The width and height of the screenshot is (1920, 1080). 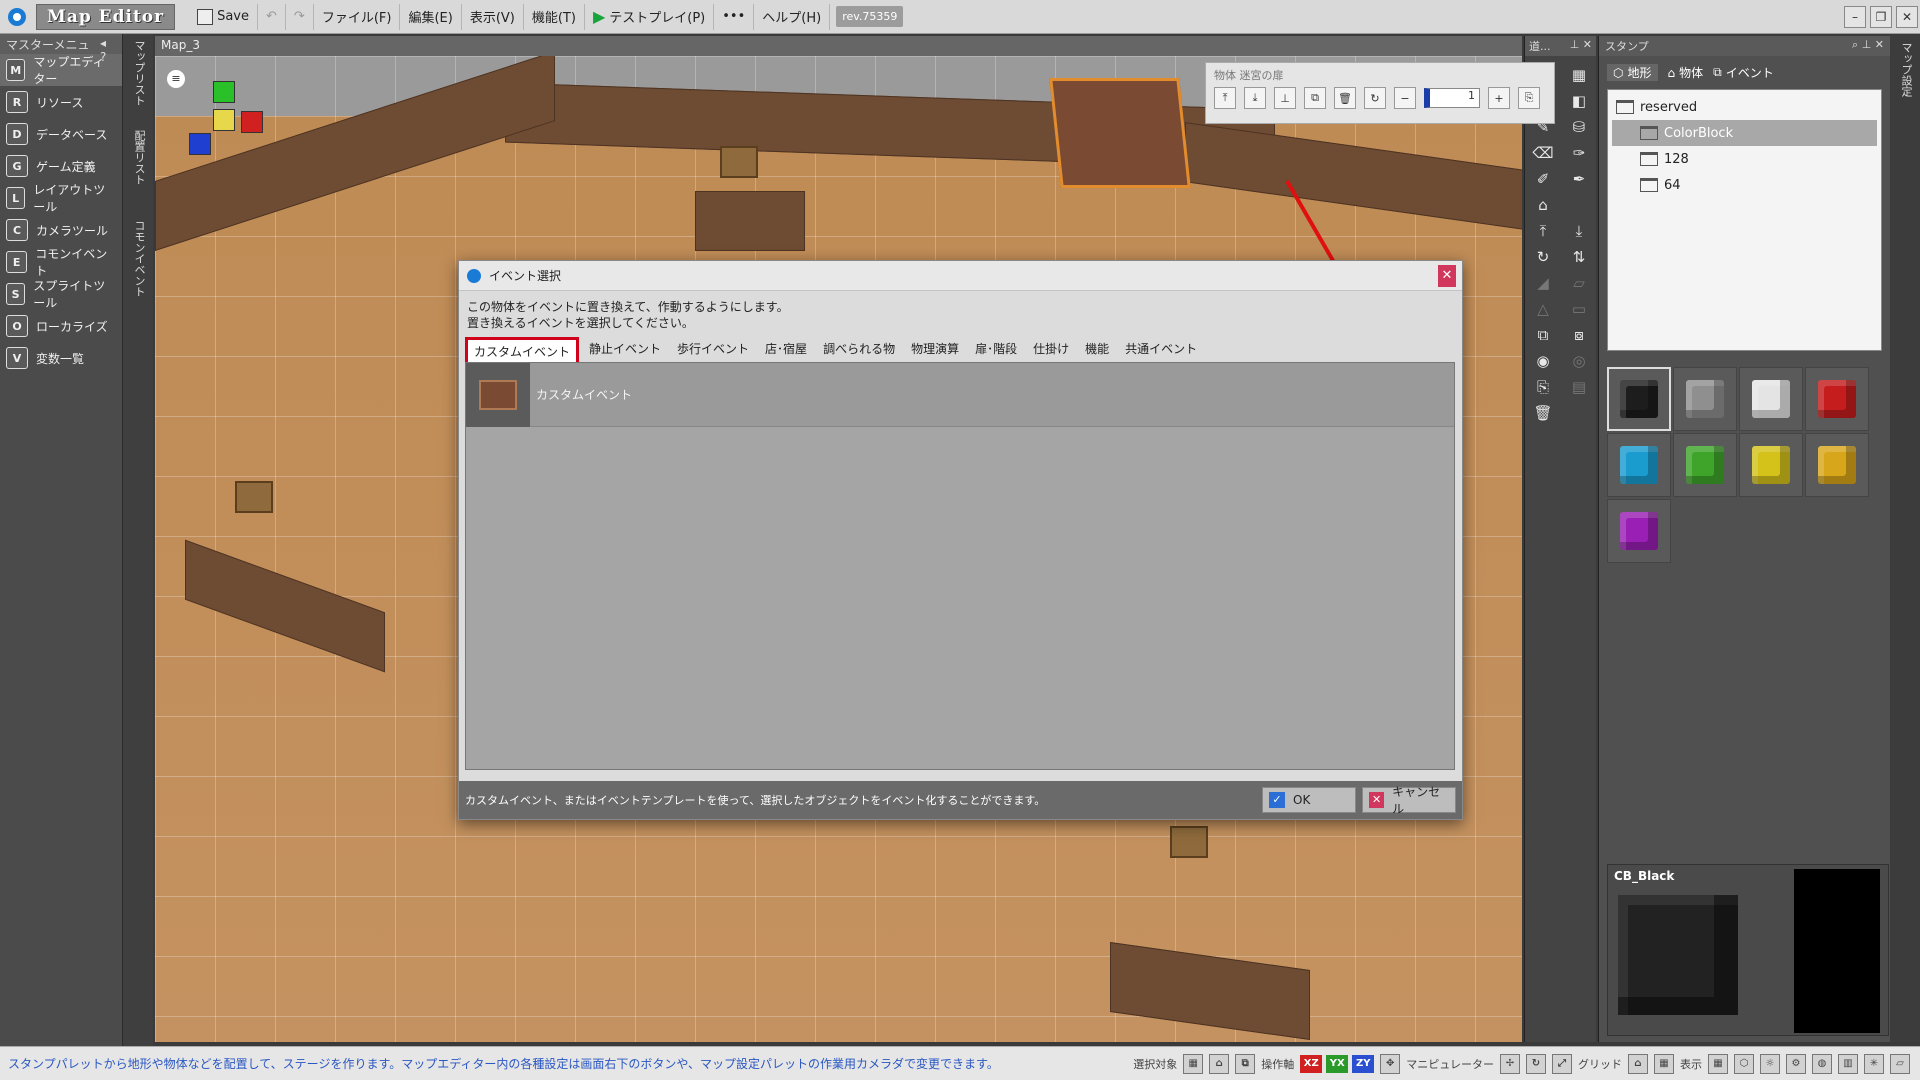 What do you see at coordinates (1907, 17) in the screenshot?
I see `close-button: ✕` at bounding box center [1907, 17].